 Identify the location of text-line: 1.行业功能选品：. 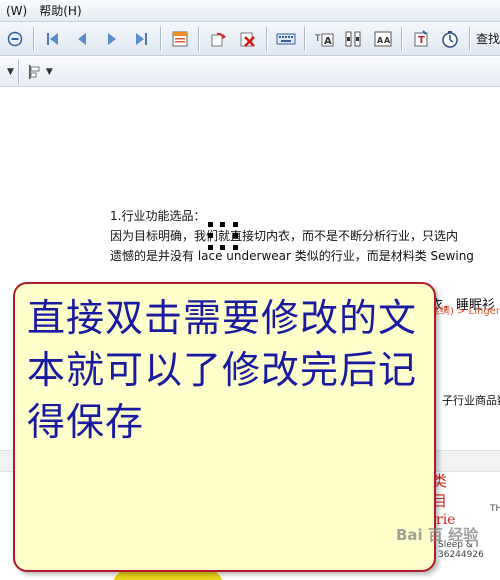
(305, 216).